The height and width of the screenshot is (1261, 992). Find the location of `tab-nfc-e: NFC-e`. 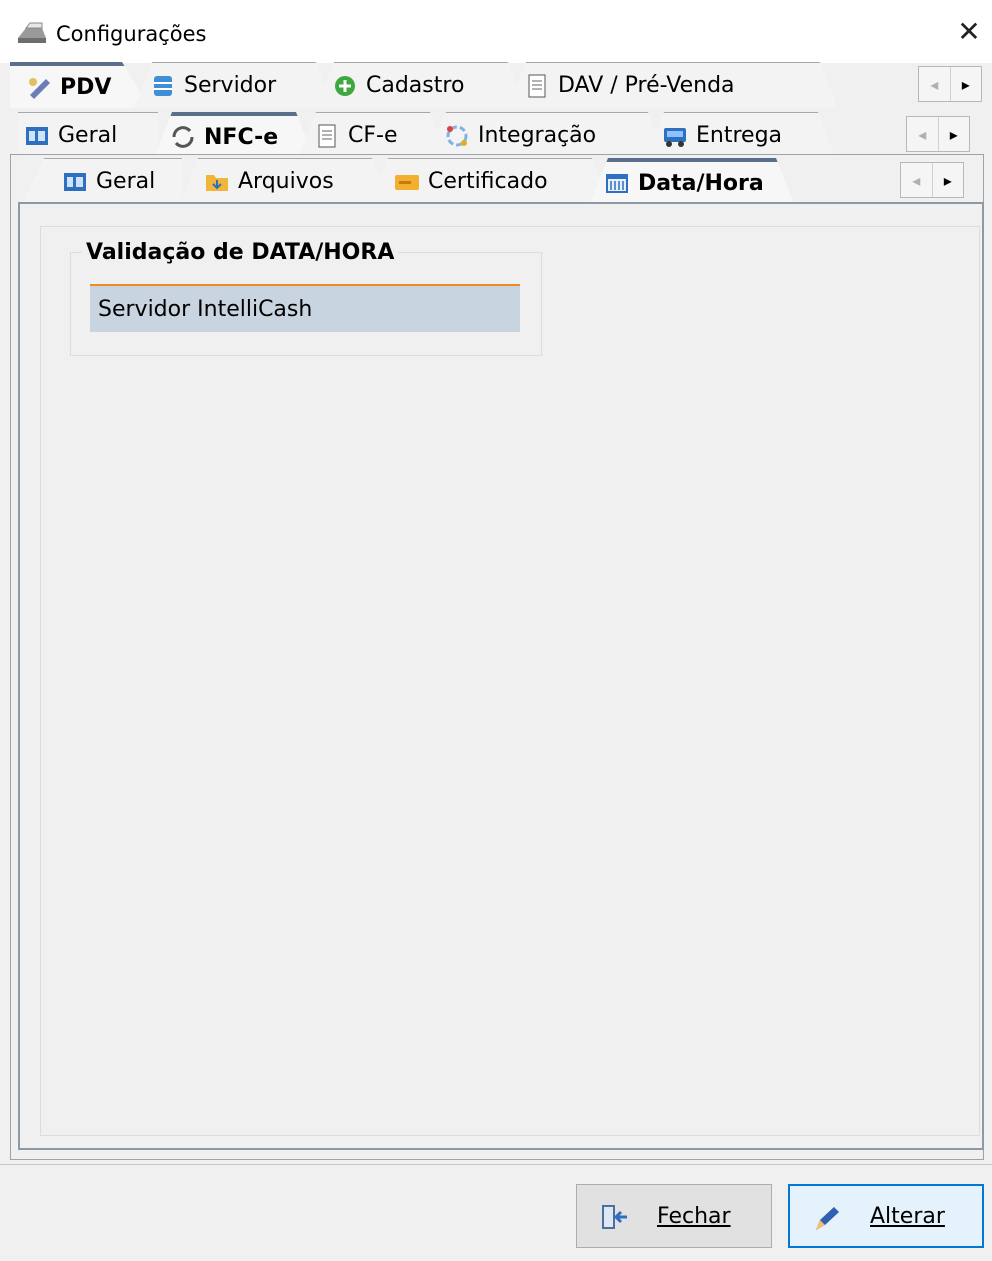

tab-nfc-e: NFC-e is located at coordinates (234, 135).